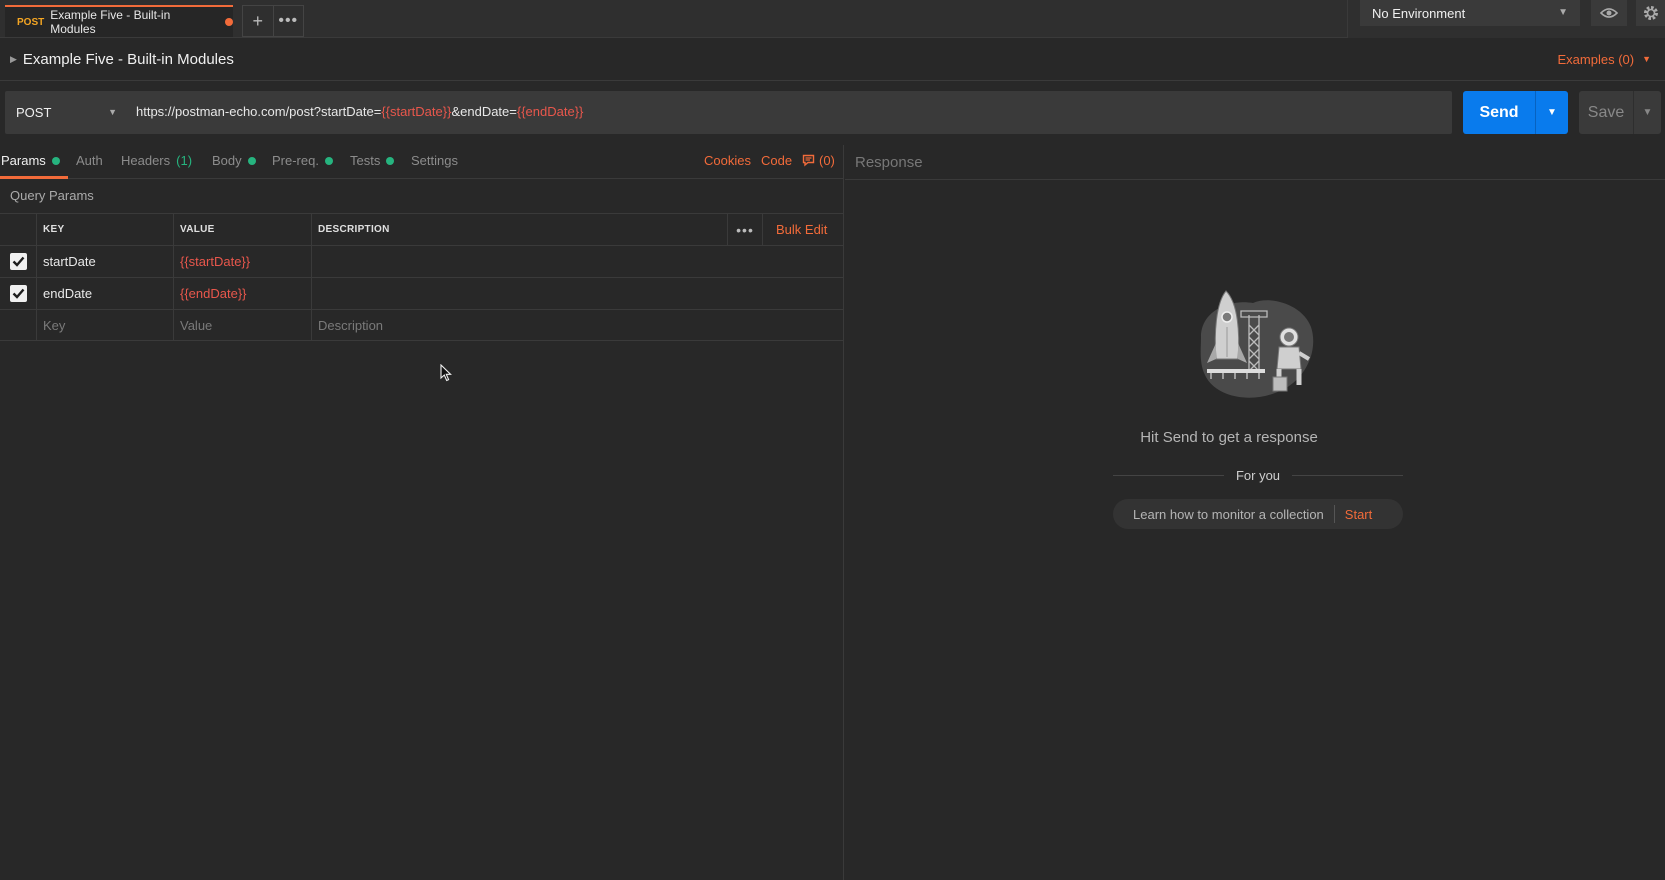 The width and height of the screenshot is (1665, 880). I want to click on url-mid: &endDate=, so click(484, 111).